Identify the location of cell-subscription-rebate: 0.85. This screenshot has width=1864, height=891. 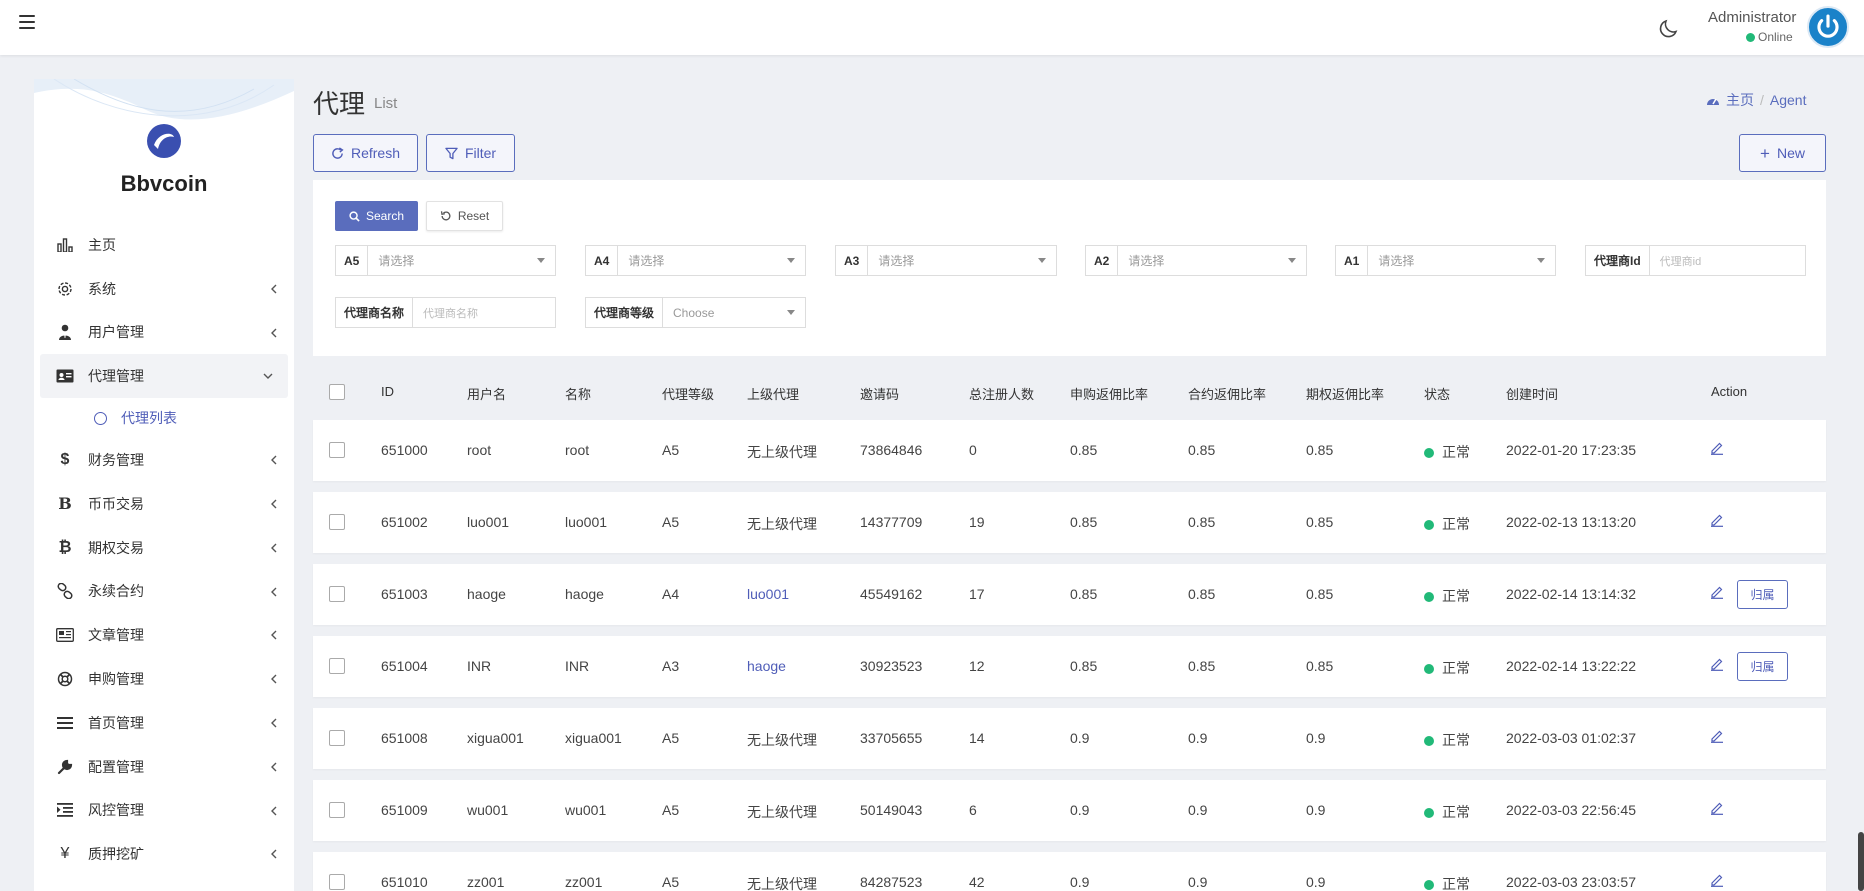
(1084, 522).